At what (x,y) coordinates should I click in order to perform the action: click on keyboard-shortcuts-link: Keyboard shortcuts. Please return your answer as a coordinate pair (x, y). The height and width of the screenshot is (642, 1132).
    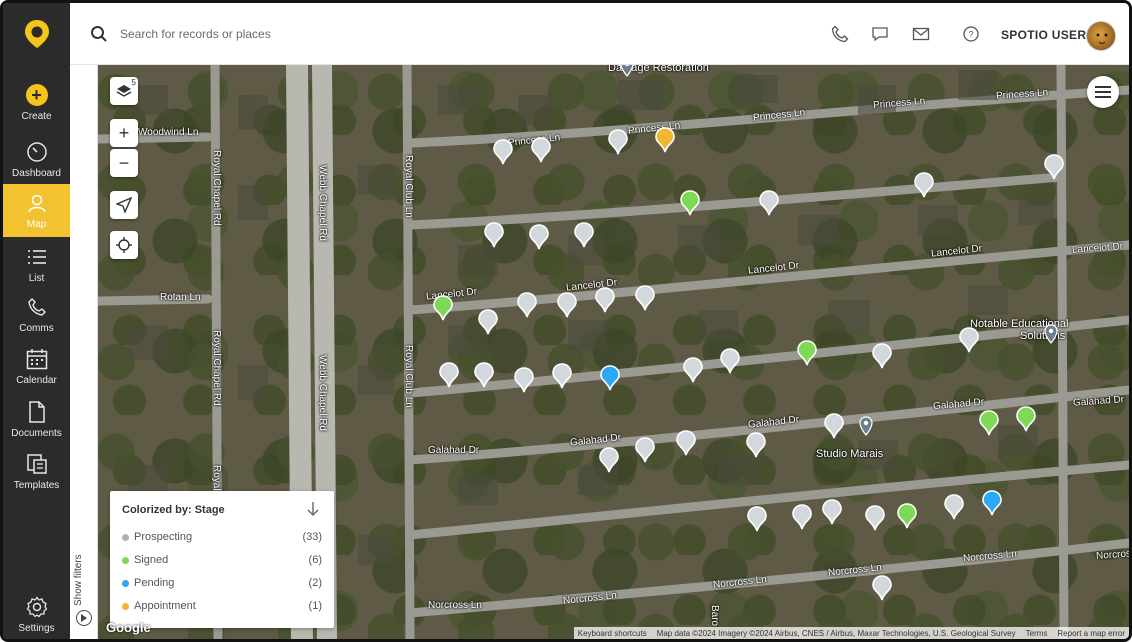
    Looking at the image, I should click on (612, 633).